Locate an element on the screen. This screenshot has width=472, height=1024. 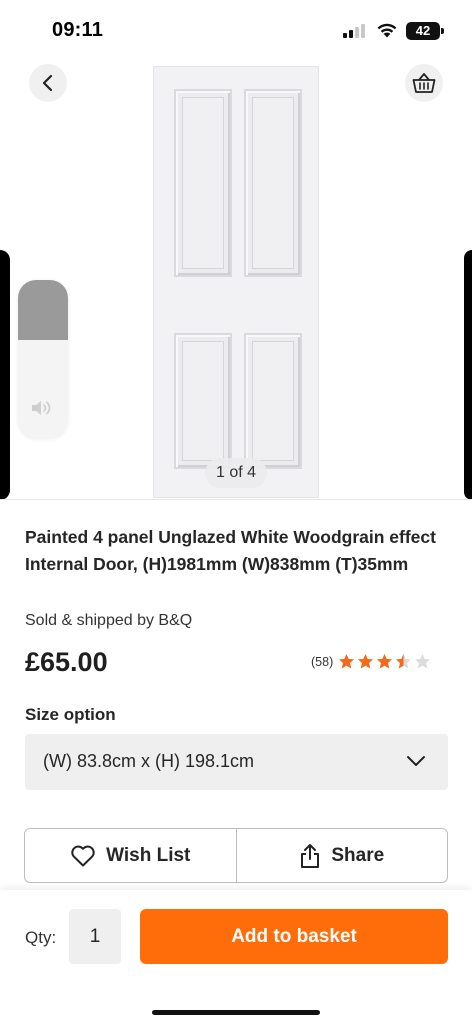
share-button: Share is located at coordinates (341, 855).